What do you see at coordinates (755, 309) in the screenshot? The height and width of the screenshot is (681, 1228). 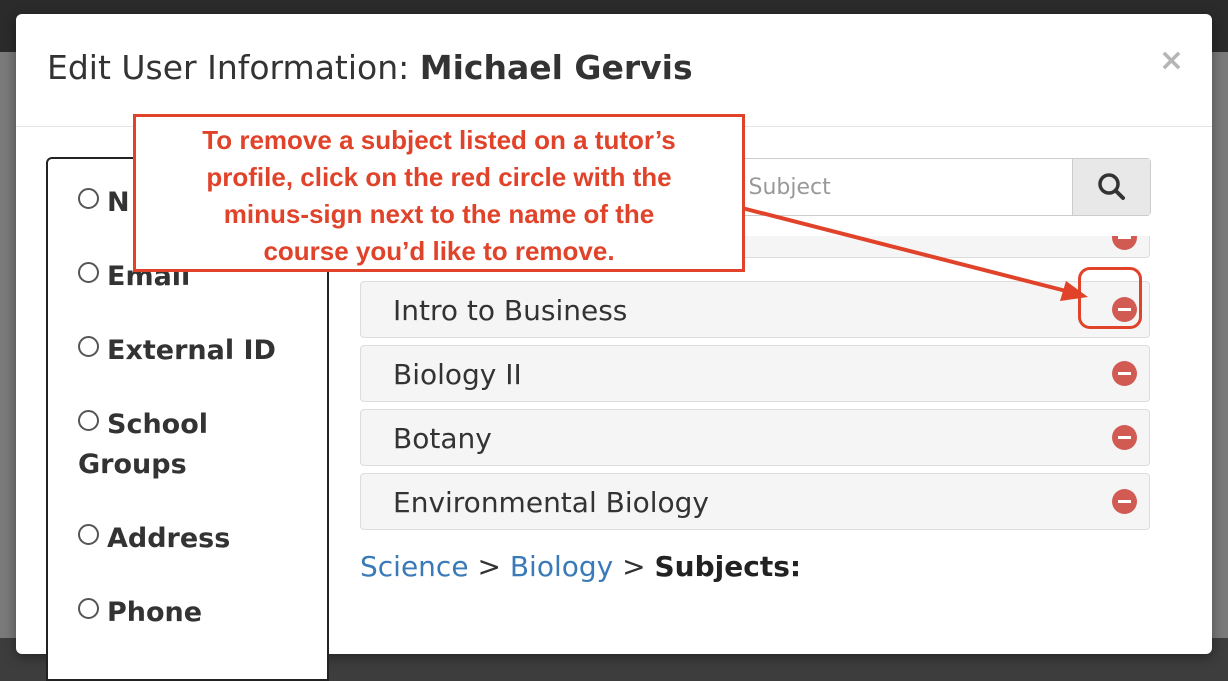 I see `subject-row: Intro to Business` at bounding box center [755, 309].